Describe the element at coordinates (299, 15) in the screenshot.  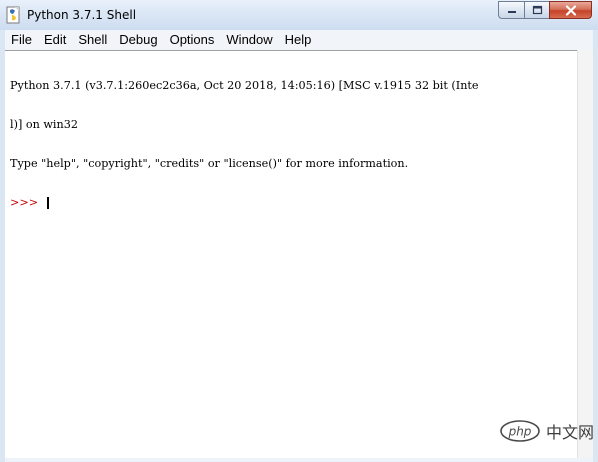
I see `title-bar: Python 3.7.1 Shell` at that location.